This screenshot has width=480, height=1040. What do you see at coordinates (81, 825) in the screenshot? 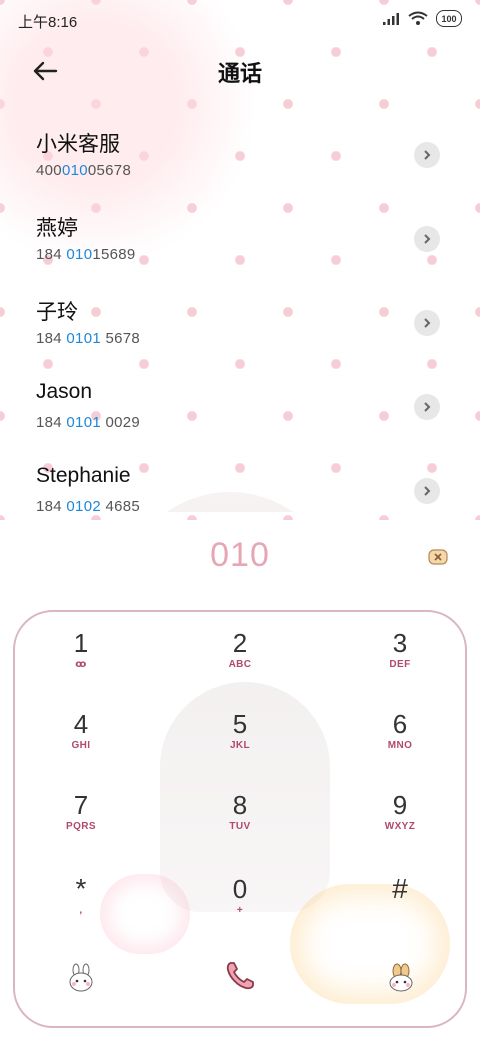
I see `key-7: 7 PQRS` at bounding box center [81, 825].